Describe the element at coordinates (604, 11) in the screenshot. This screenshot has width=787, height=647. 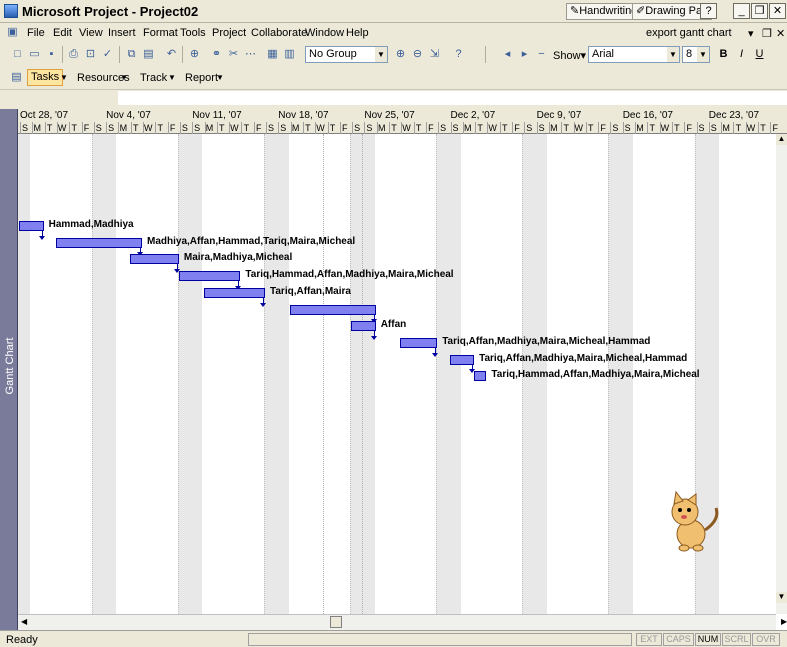
I see `handwriting-button: ✎Handwriting` at that location.